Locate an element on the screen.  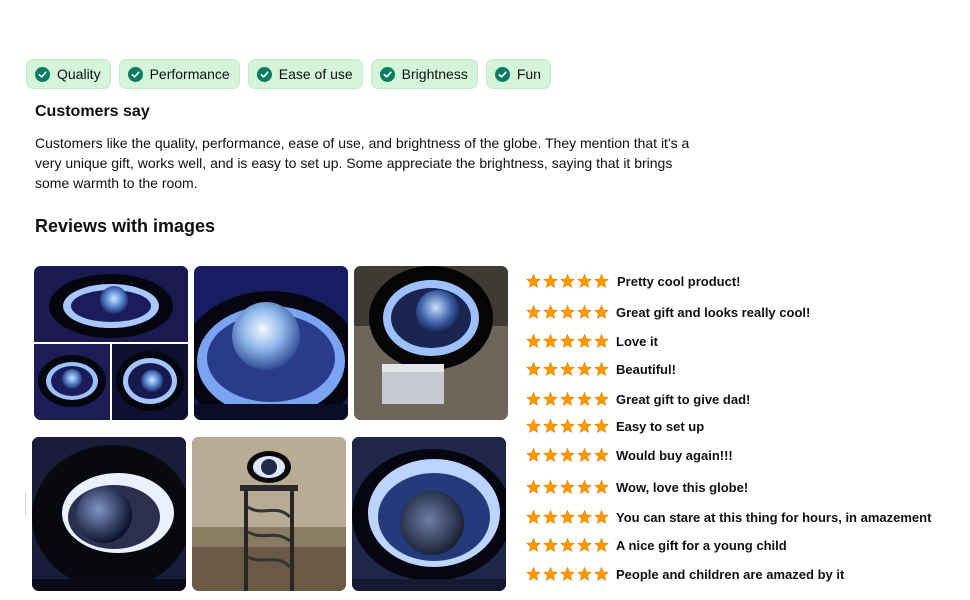
floating-globe-on-table-image is located at coordinates (431, 343).